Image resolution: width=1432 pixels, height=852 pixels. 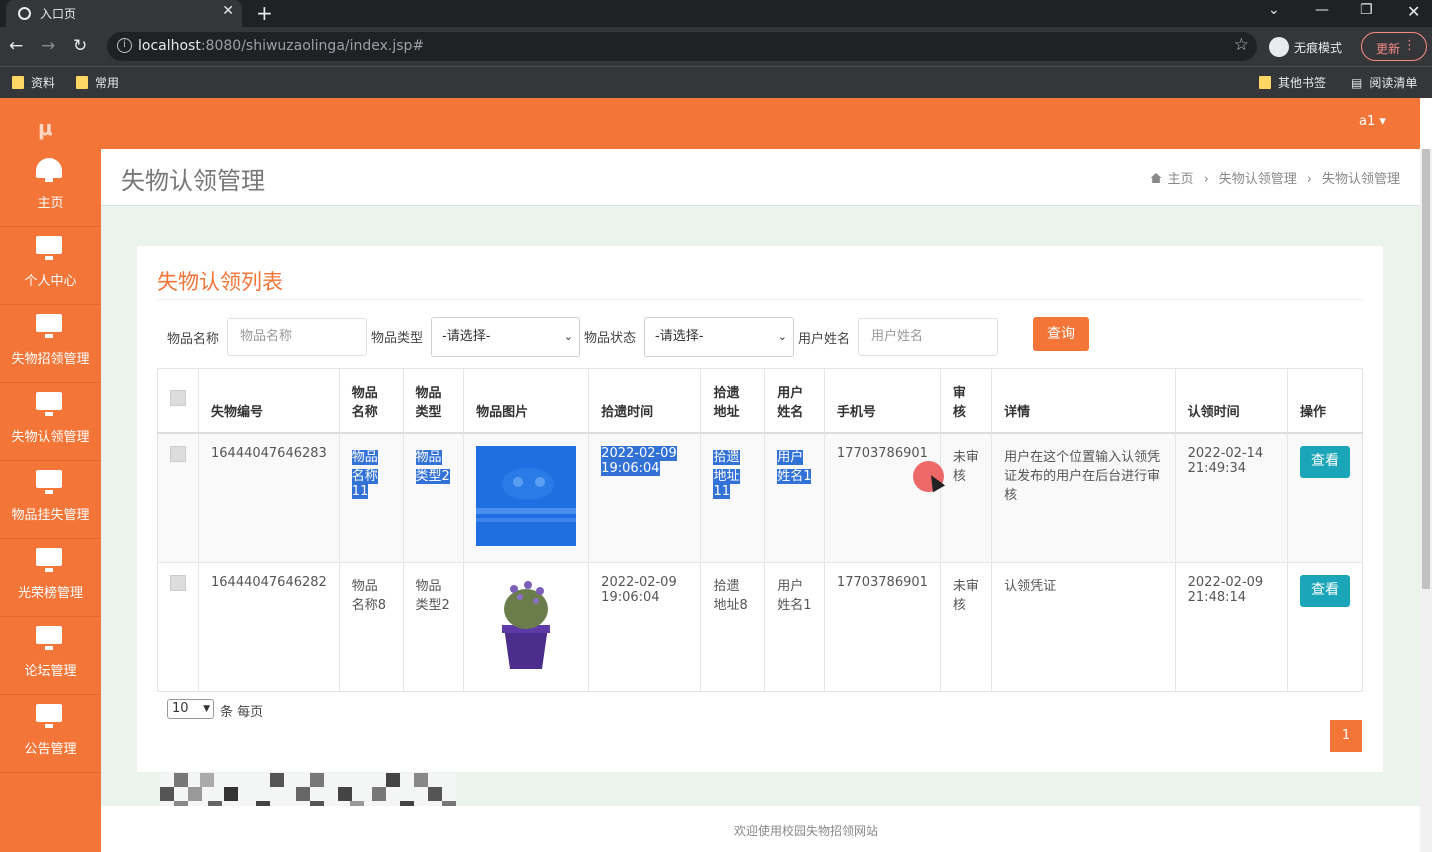 What do you see at coordinates (24, 13) in the screenshot?
I see `globe-icon` at bounding box center [24, 13].